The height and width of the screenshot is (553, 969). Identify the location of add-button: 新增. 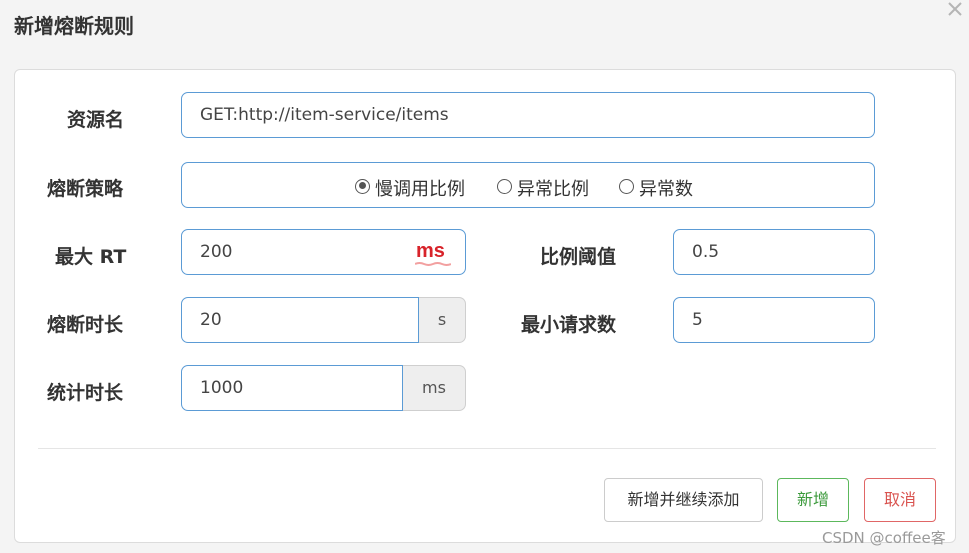
(813, 500).